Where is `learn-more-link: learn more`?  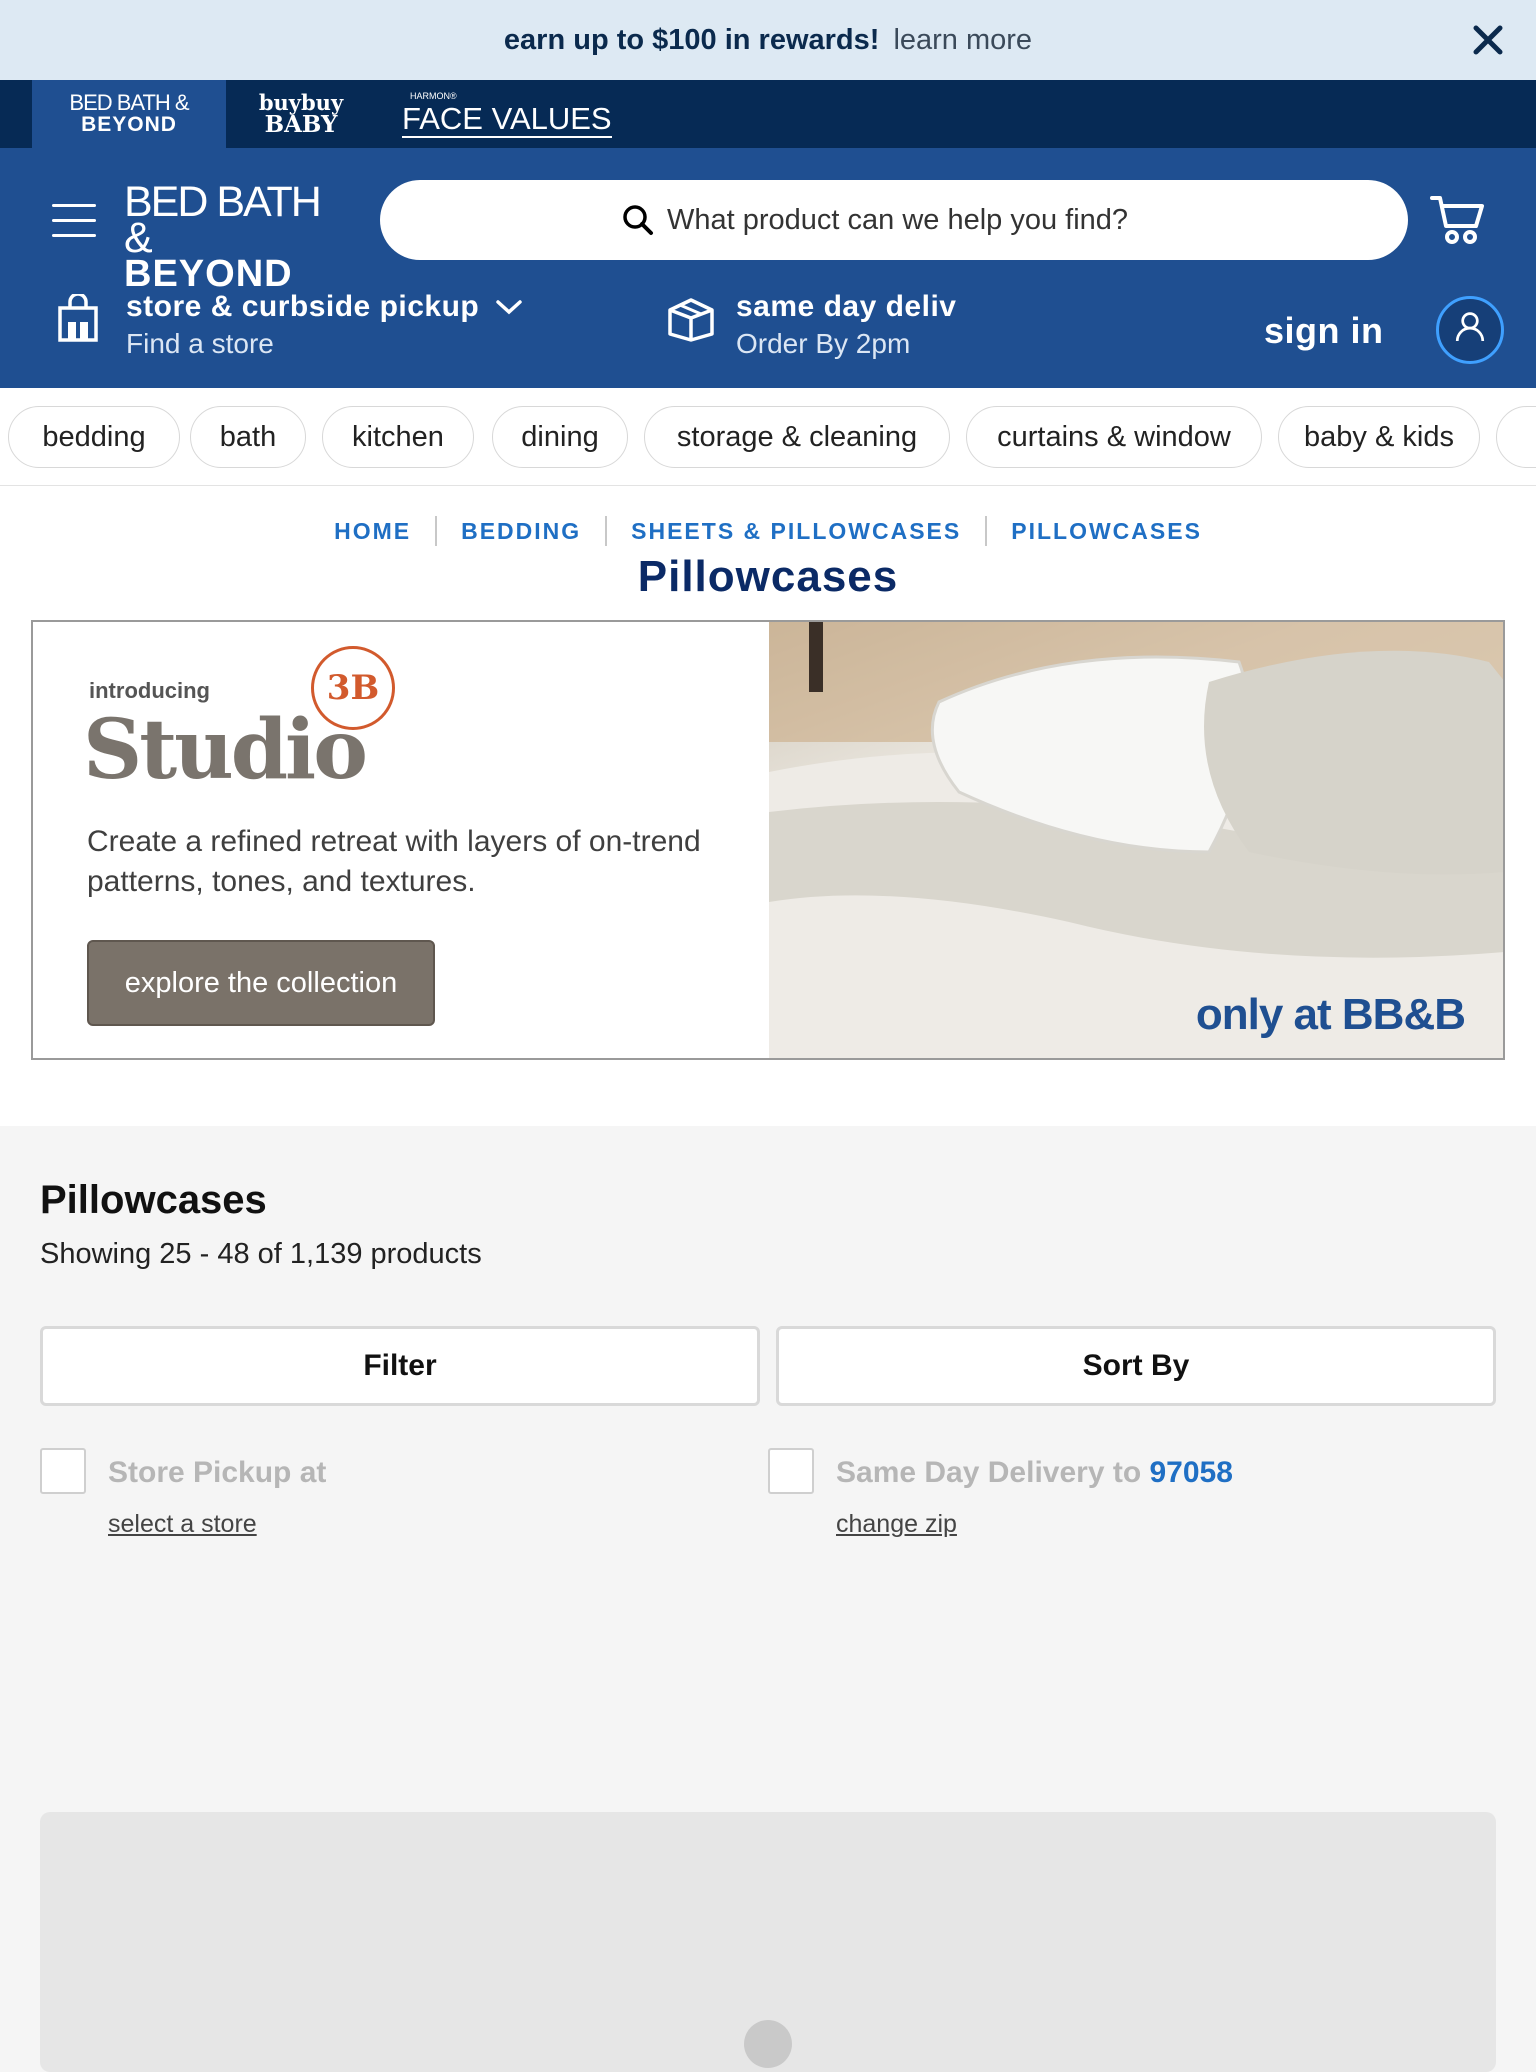
learn-more-link: learn more is located at coordinates (962, 40).